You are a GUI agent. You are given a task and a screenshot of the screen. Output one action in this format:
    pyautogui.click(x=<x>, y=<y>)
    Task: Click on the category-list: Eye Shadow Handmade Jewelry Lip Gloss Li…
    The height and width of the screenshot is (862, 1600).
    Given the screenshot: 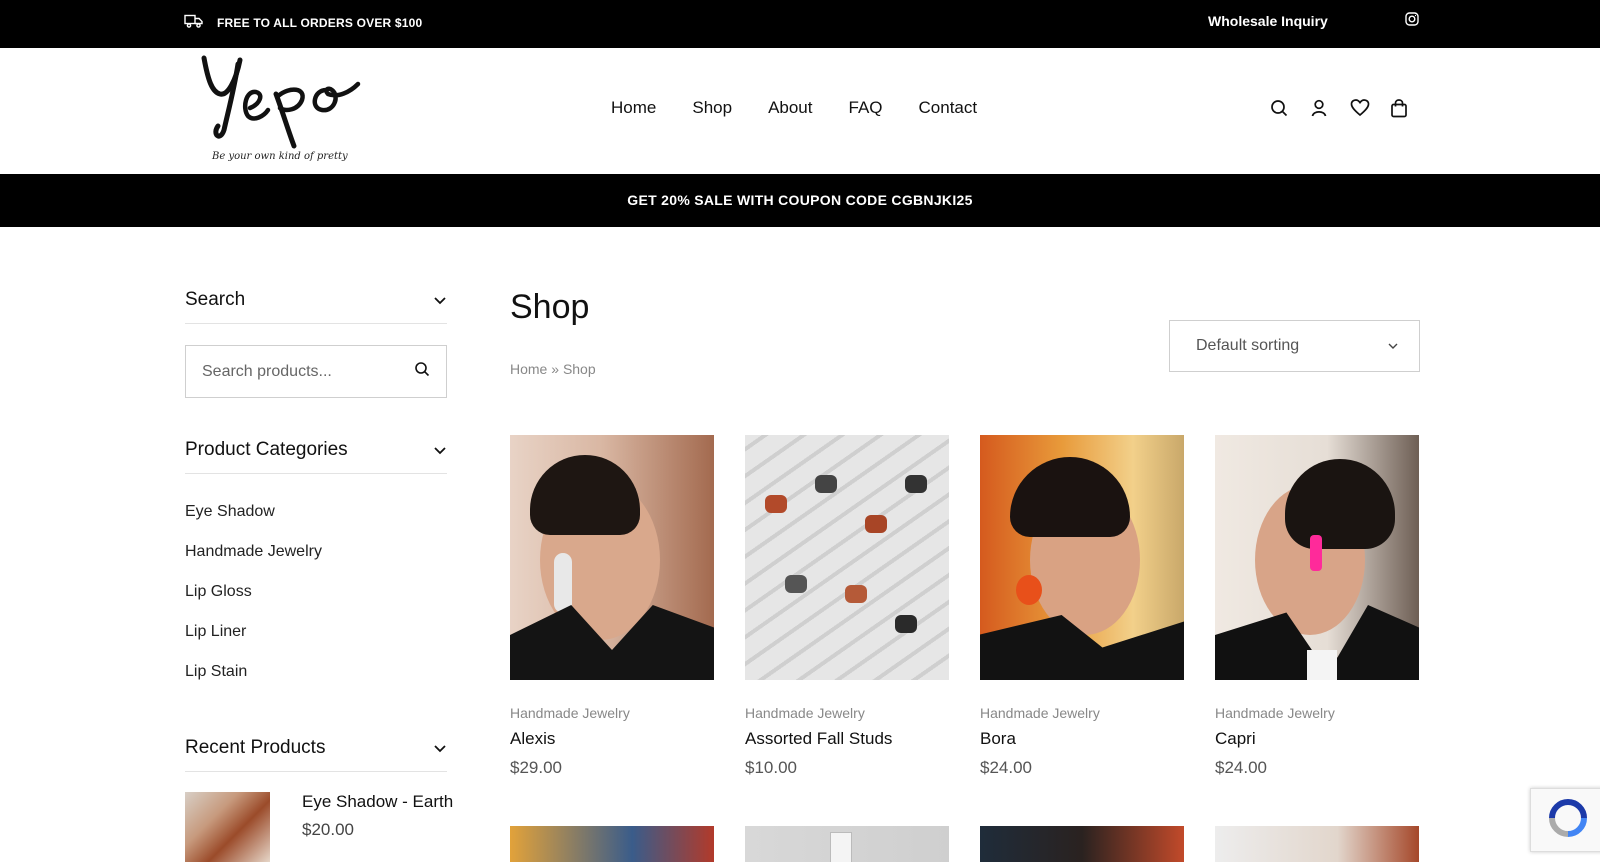 What is the action you would take?
    pyautogui.click(x=253, y=603)
    